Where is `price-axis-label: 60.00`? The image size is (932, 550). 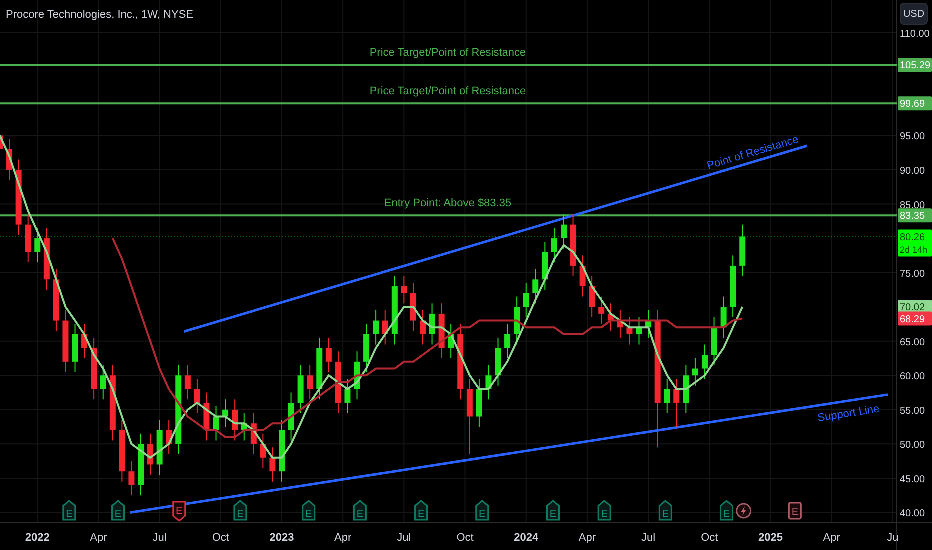 price-axis-label: 60.00 is located at coordinates (913, 377).